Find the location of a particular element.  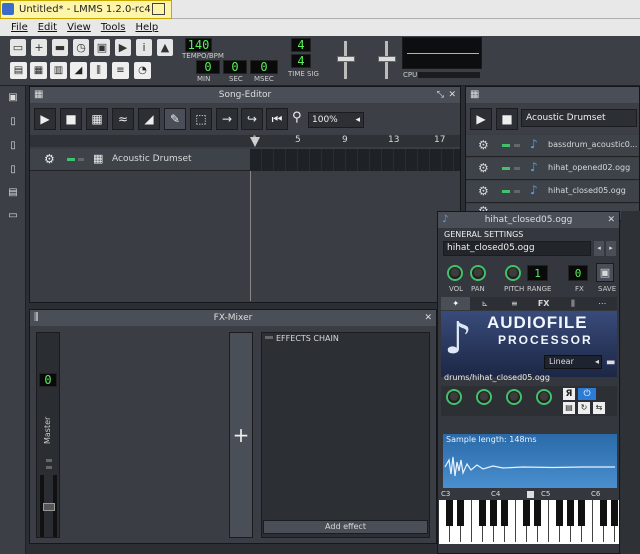

beat-track-row: ⚙ ♪ hihat_opened02.ogg is located at coordinates (552, 169).